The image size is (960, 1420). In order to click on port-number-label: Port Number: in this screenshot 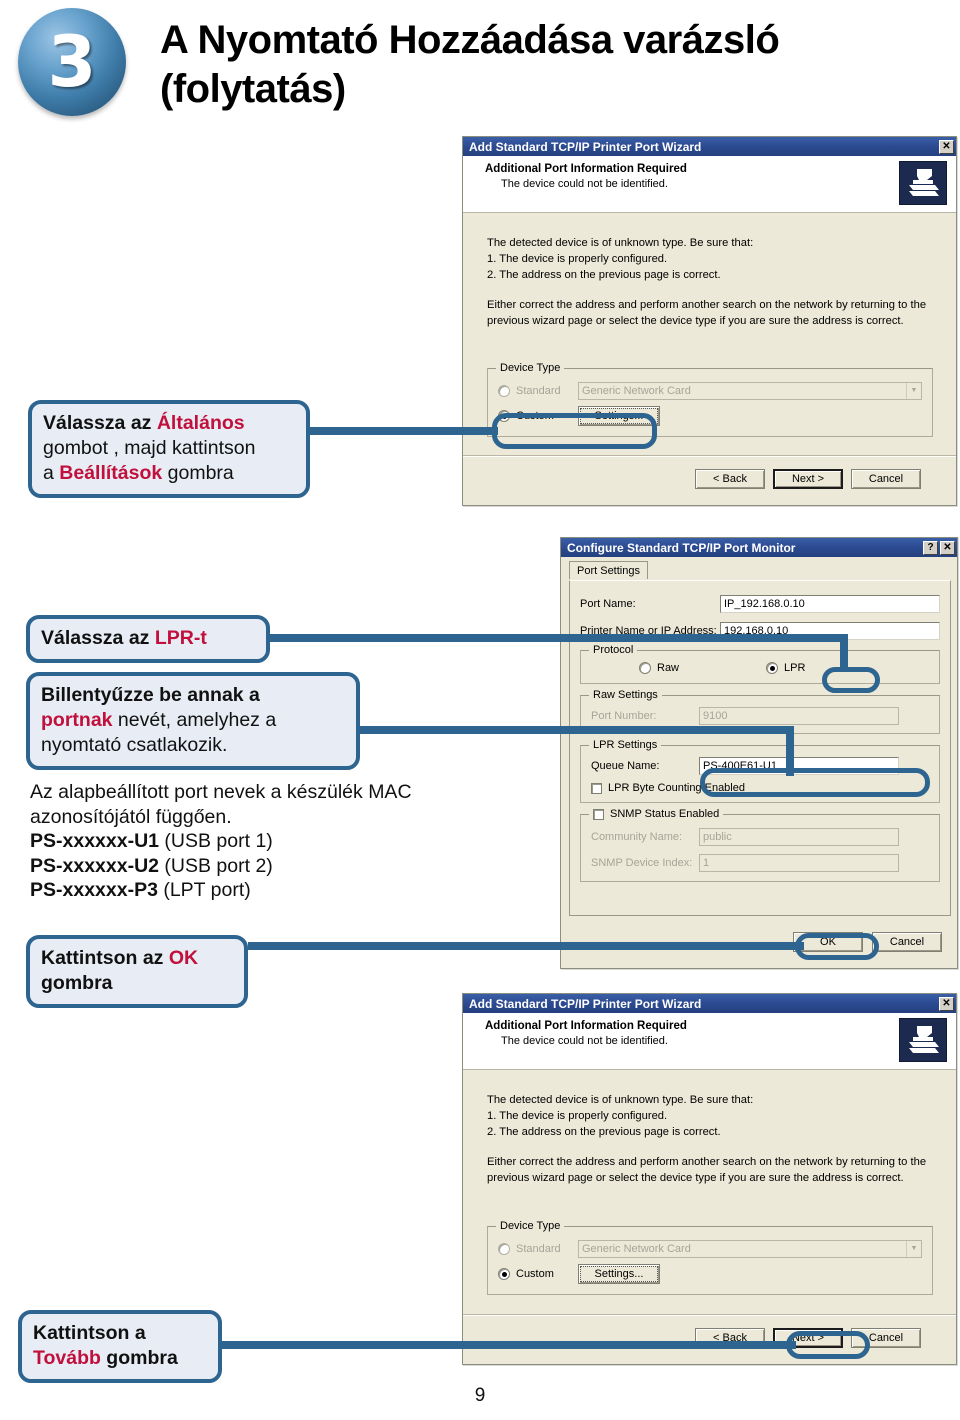, I will do `click(624, 716)`.